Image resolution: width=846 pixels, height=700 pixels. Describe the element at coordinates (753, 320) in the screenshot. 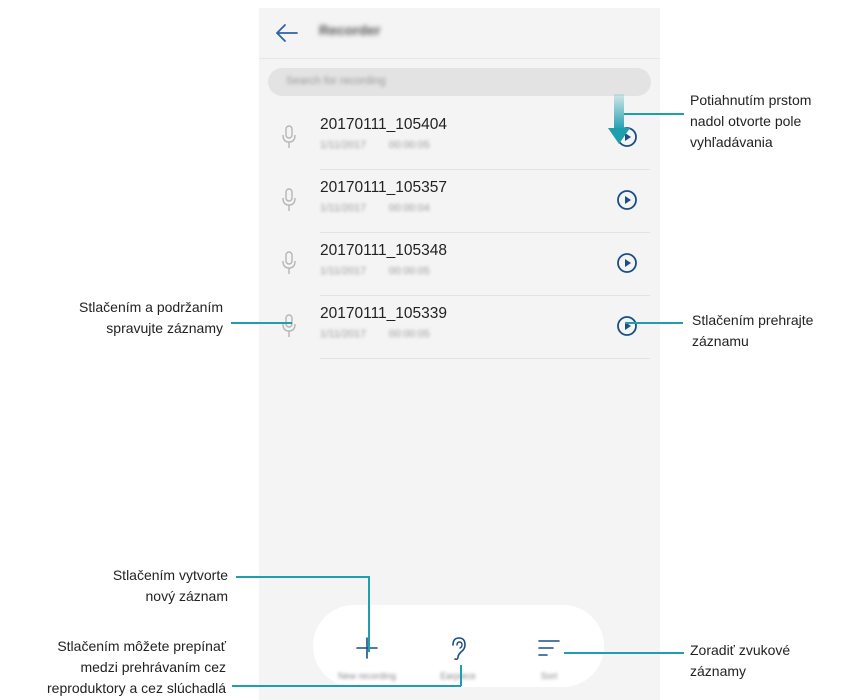

I see `callout-line: Stlačením prehrajte` at that location.